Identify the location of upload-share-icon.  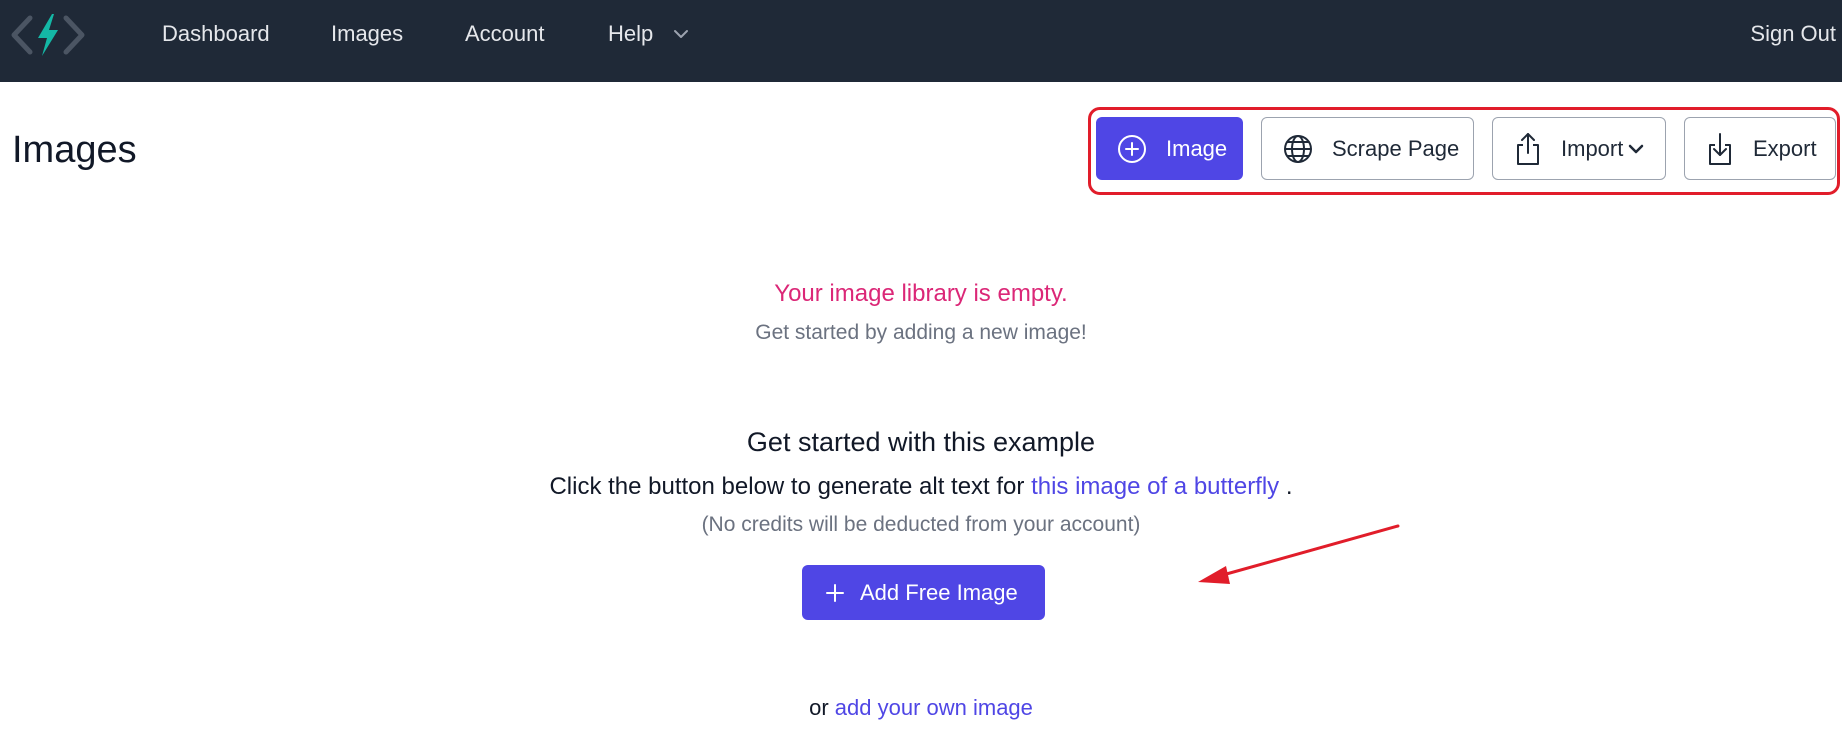
(1528, 148).